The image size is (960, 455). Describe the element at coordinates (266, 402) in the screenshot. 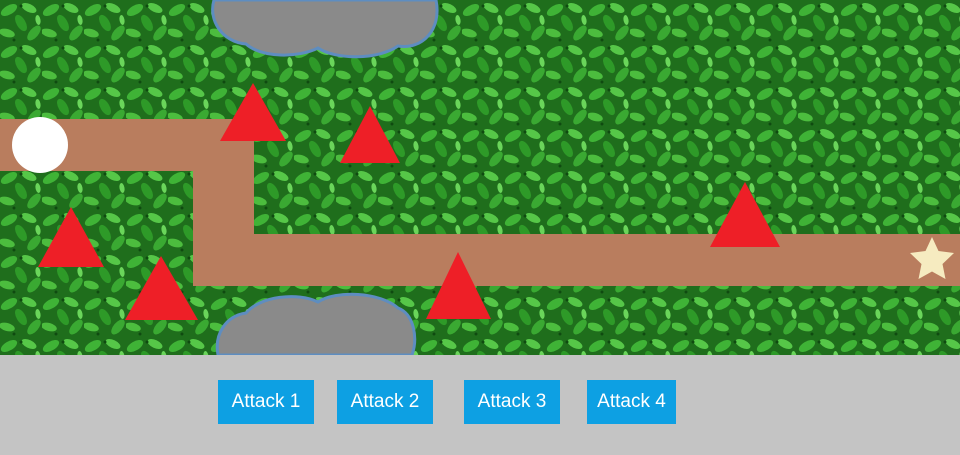

I see `attack-1-button: Attack 1` at that location.